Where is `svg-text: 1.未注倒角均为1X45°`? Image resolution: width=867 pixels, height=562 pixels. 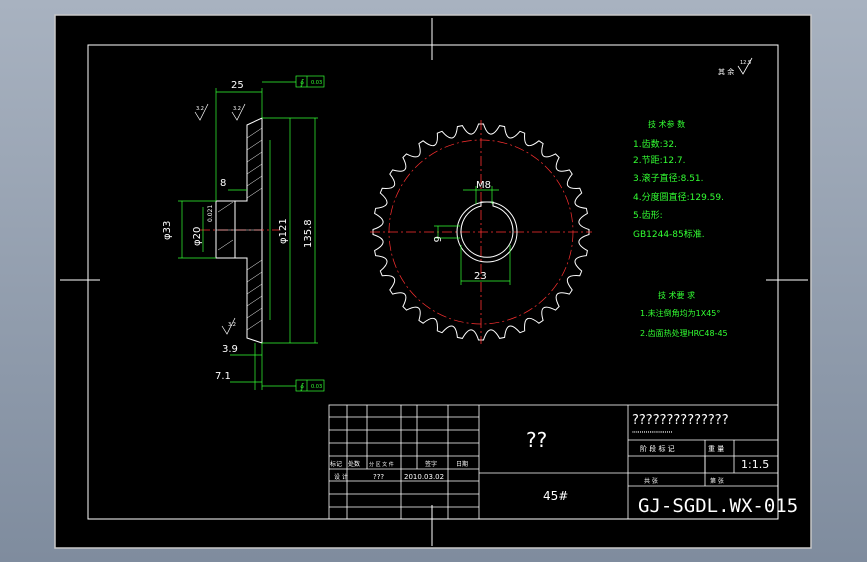
svg-text: 1.未注倒角均为1X45° is located at coordinates (680, 313).